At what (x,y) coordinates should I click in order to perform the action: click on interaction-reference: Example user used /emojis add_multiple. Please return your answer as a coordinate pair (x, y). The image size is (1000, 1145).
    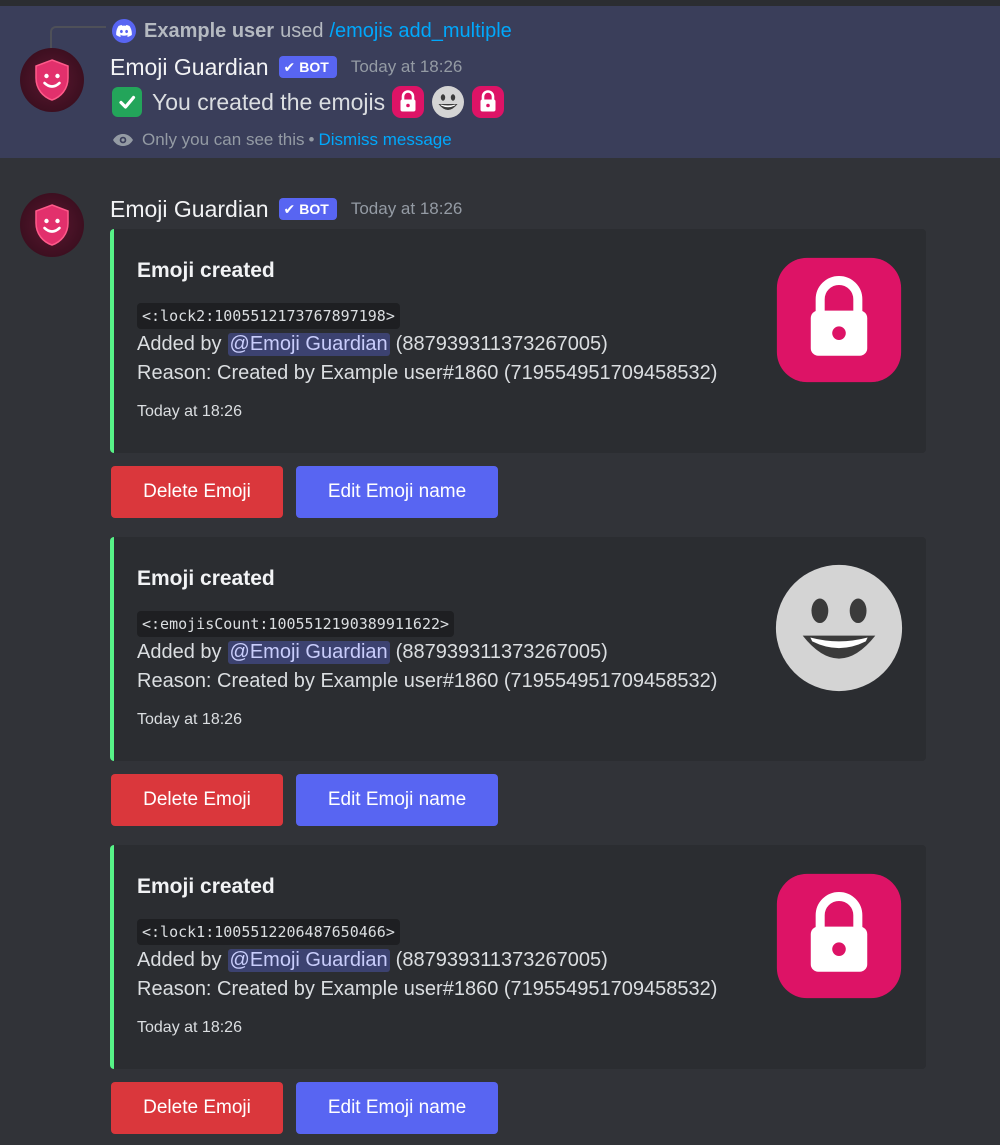
    Looking at the image, I should click on (312, 31).